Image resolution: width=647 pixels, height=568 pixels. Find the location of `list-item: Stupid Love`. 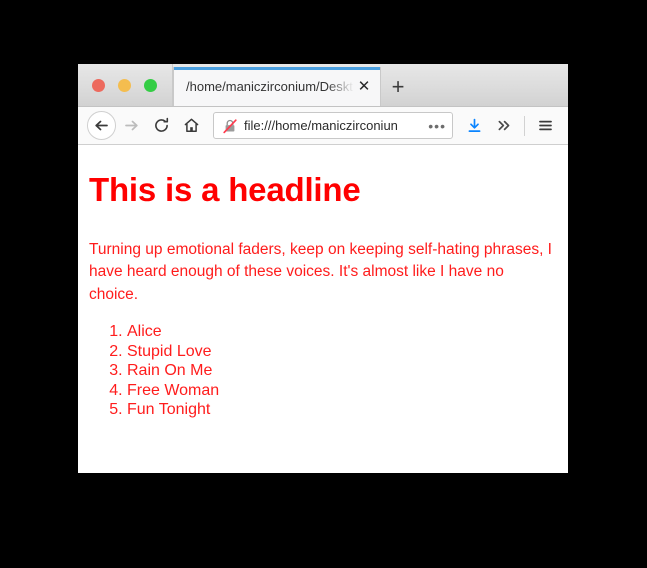

list-item: Stupid Love is located at coordinates (340, 352).